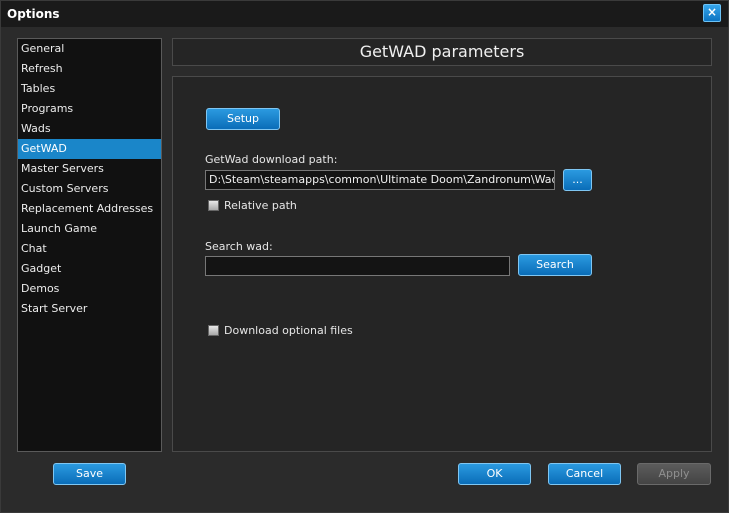 The width and height of the screenshot is (729, 513). I want to click on sidebar-item-master-servers: Master Servers, so click(89, 169).